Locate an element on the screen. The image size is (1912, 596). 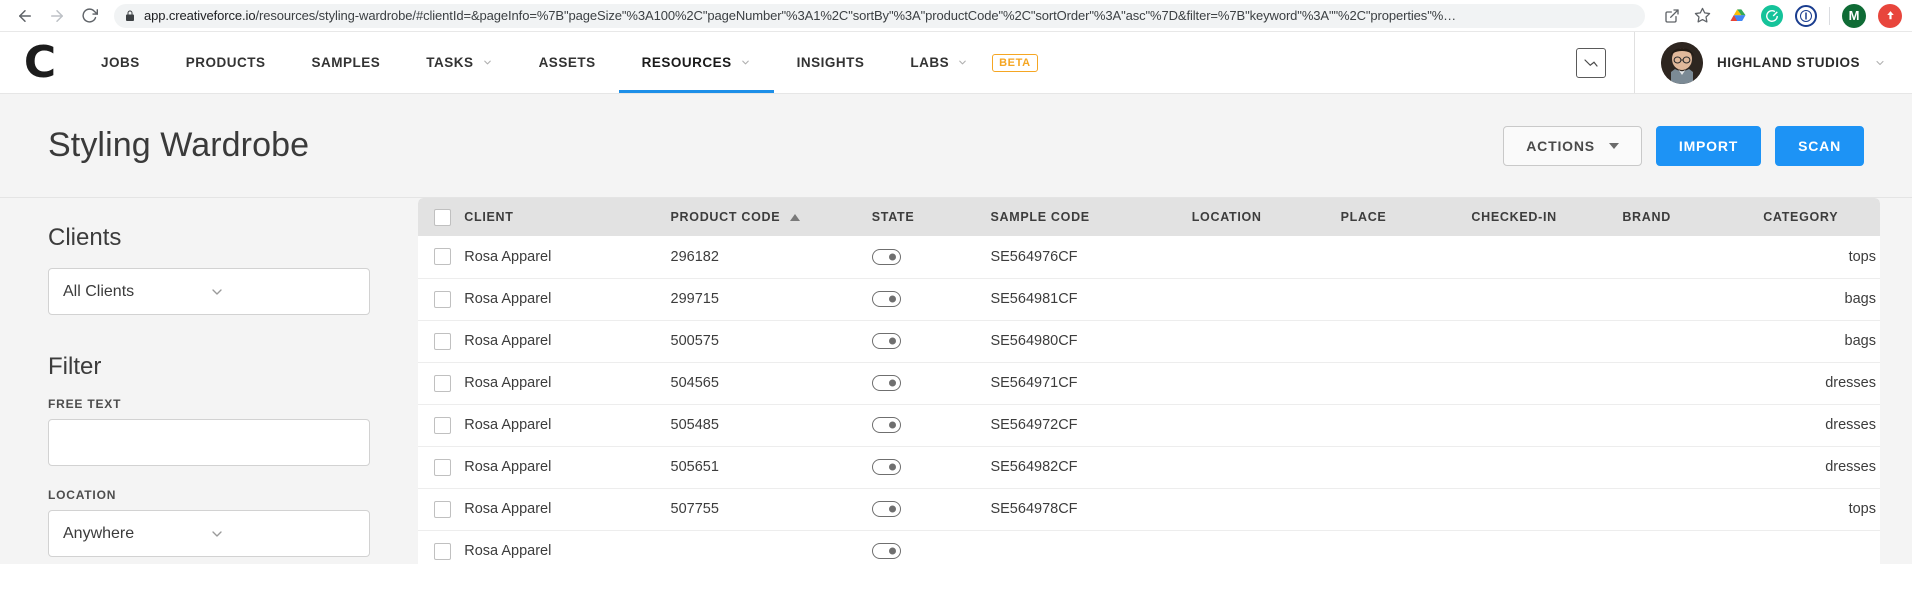
location-label: LOCATION is located at coordinates (82, 495).